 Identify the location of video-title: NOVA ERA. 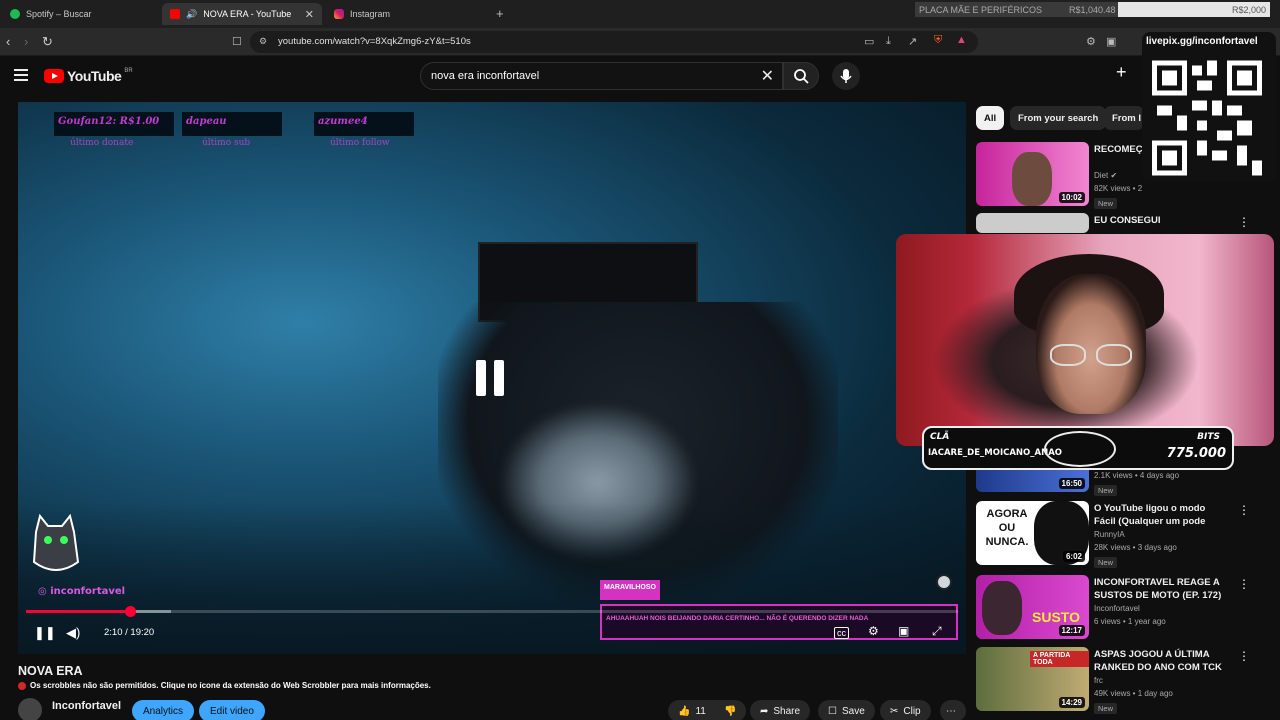
(50, 671).